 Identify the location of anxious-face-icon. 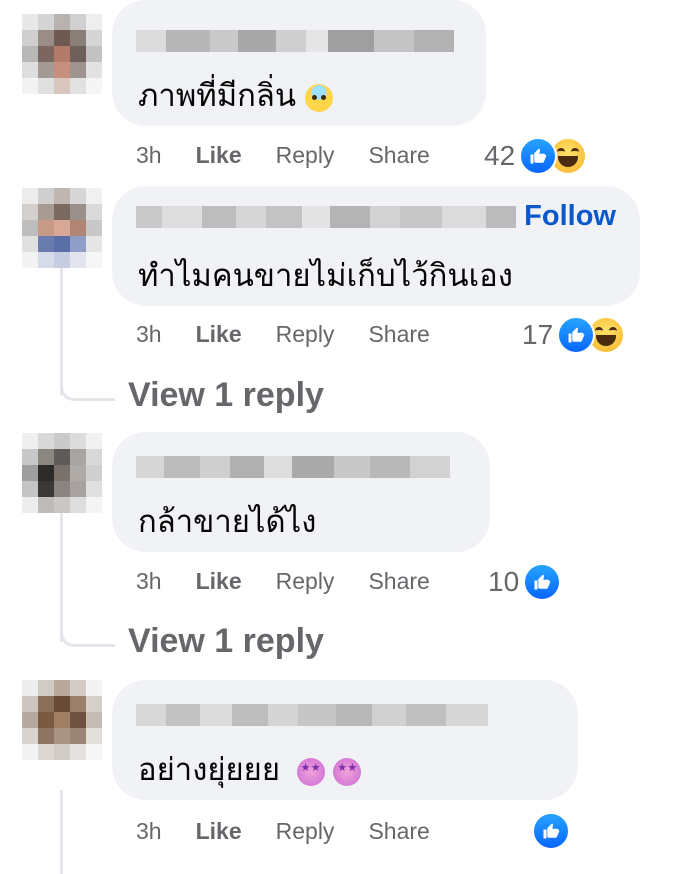
(318, 97).